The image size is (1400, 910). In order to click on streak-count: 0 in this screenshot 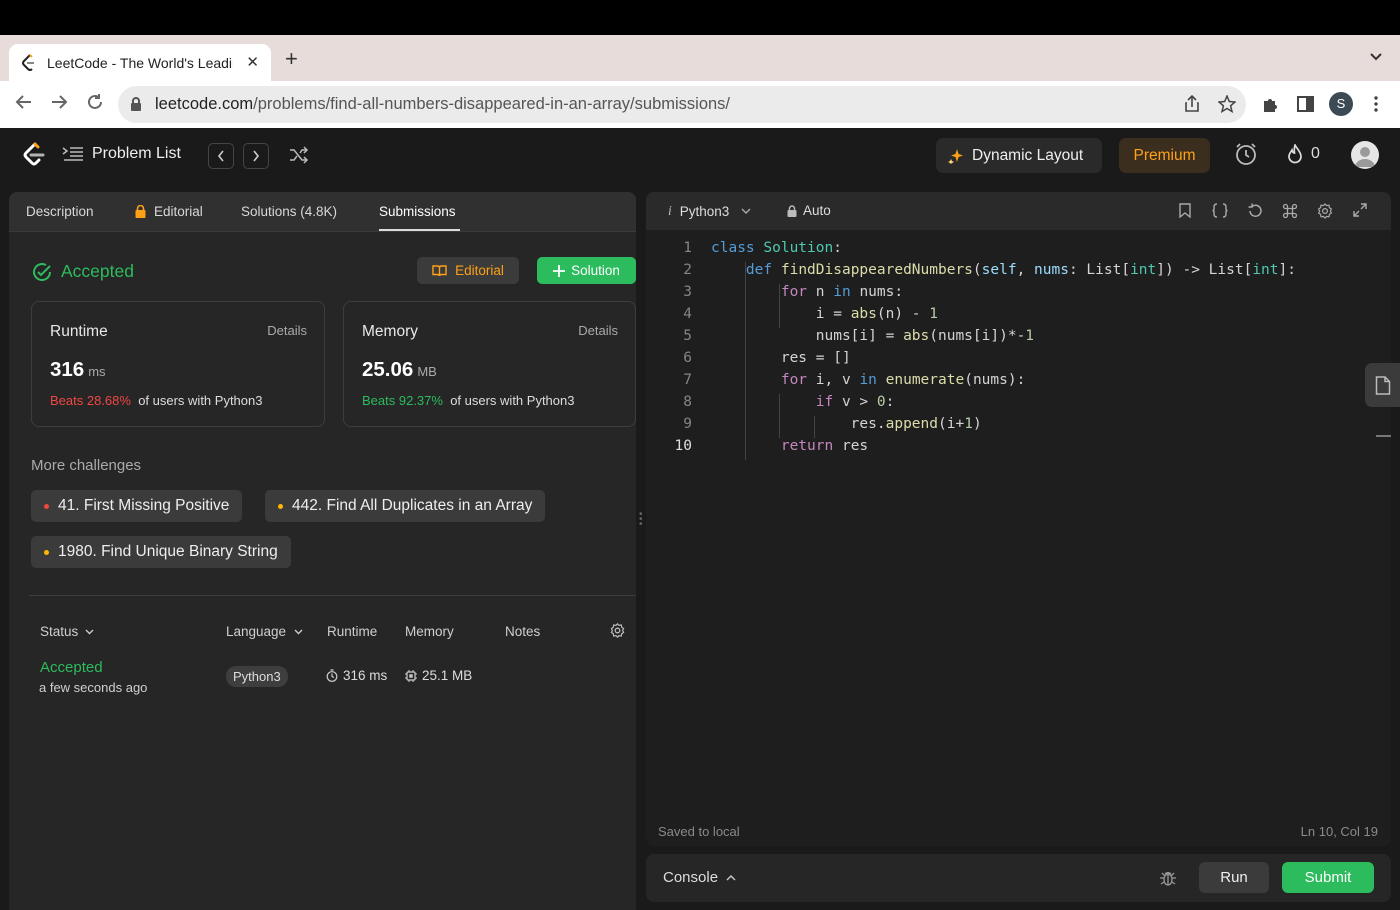, I will do `click(1315, 153)`.